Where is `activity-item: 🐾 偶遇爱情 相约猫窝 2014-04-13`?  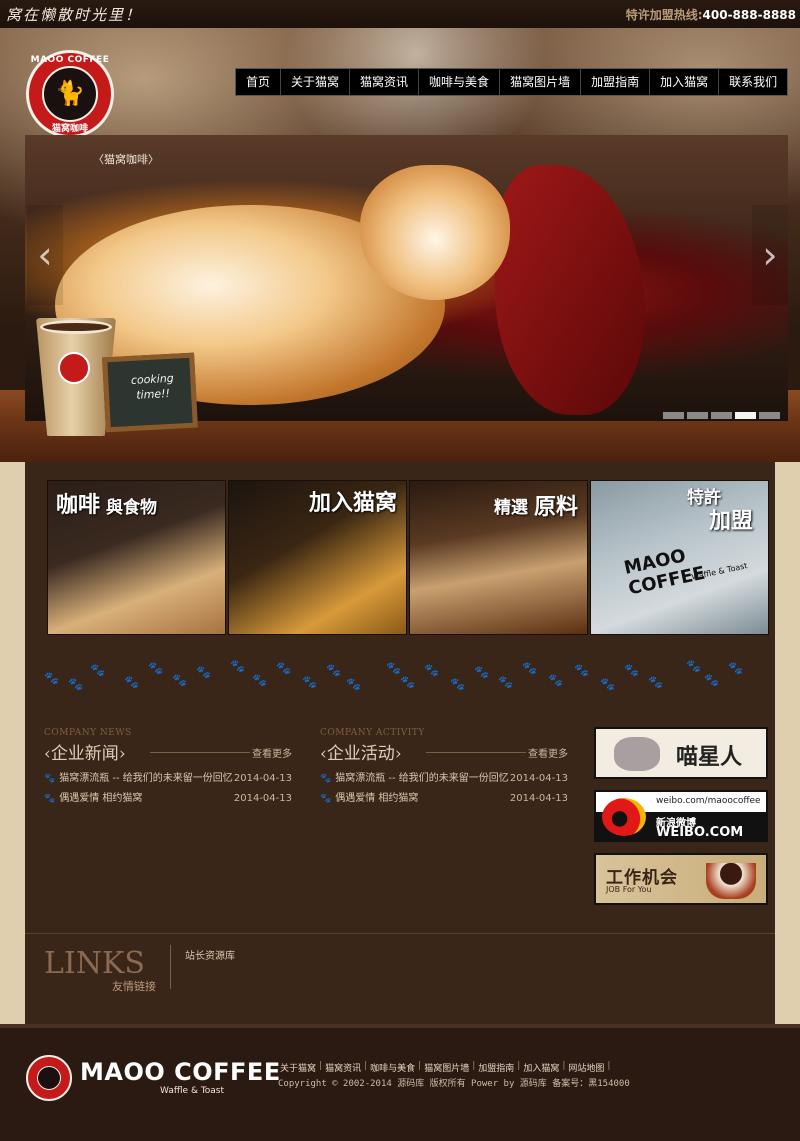 activity-item: 🐾 偶遇爱情 相约猫窝 2014-04-13 is located at coordinates (445, 799).